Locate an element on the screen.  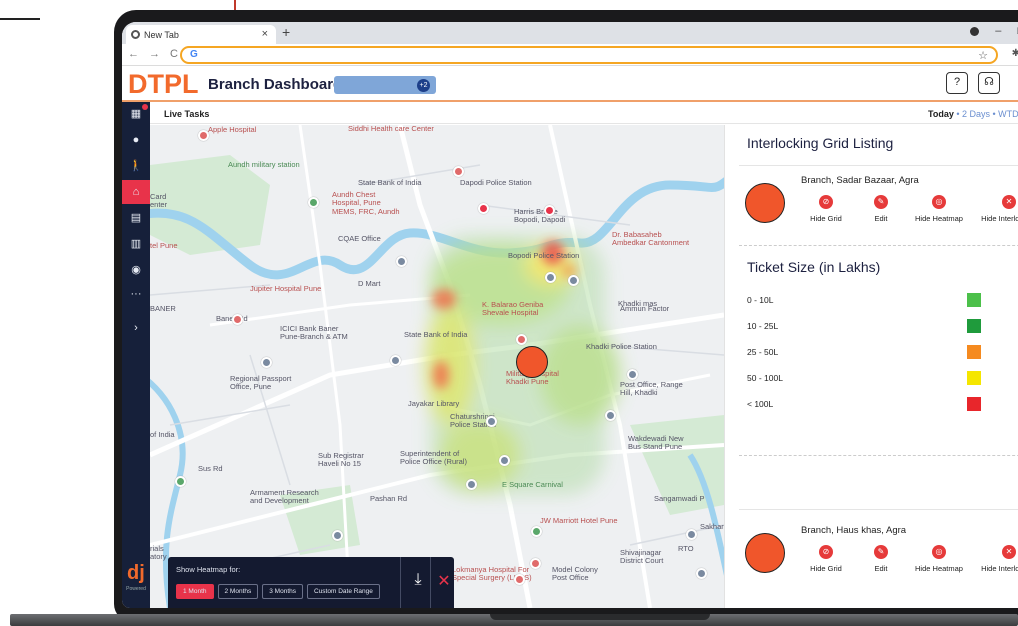
court-pin-icon is located at coordinates (701, 573).